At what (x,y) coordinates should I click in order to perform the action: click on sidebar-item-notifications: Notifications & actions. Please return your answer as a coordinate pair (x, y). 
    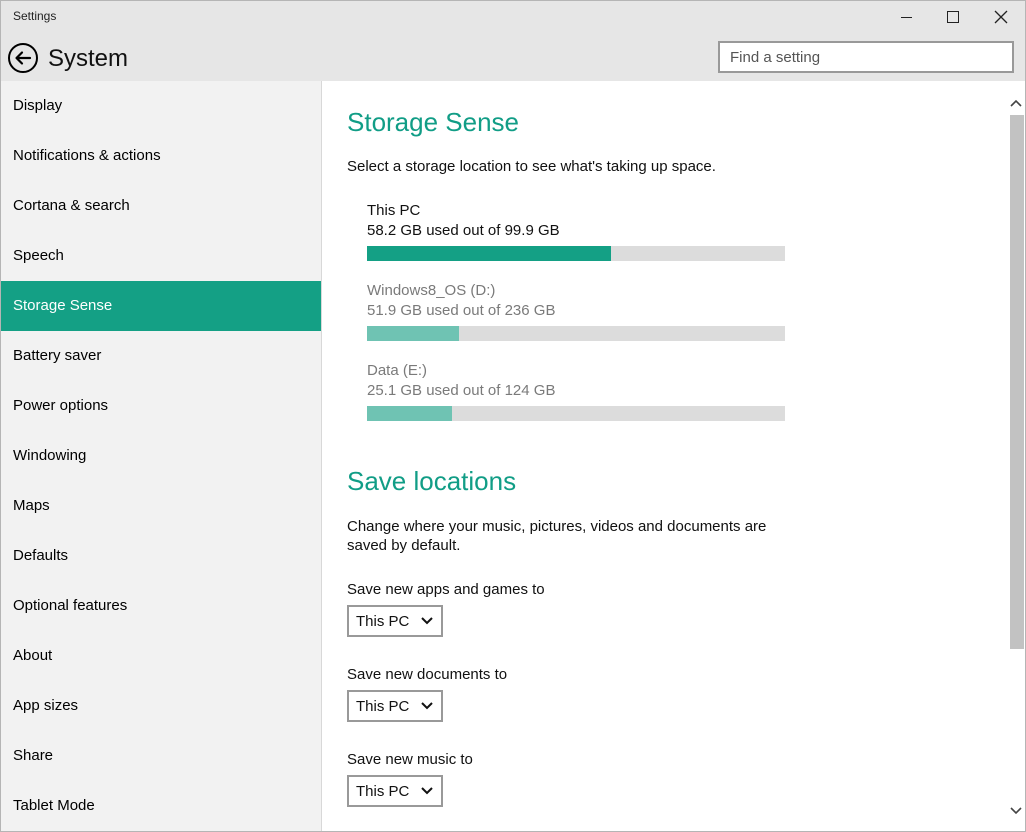
    Looking at the image, I should click on (161, 156).